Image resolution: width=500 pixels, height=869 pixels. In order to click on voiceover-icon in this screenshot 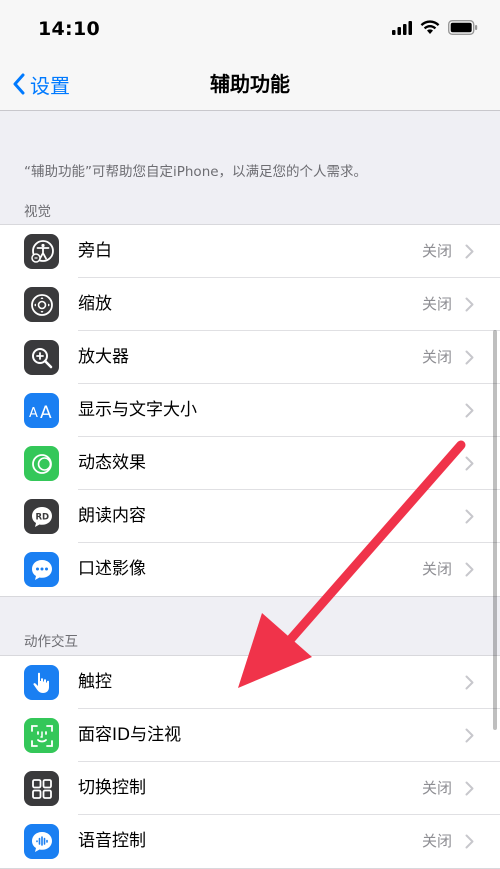, I will do `click(41, 251)`.